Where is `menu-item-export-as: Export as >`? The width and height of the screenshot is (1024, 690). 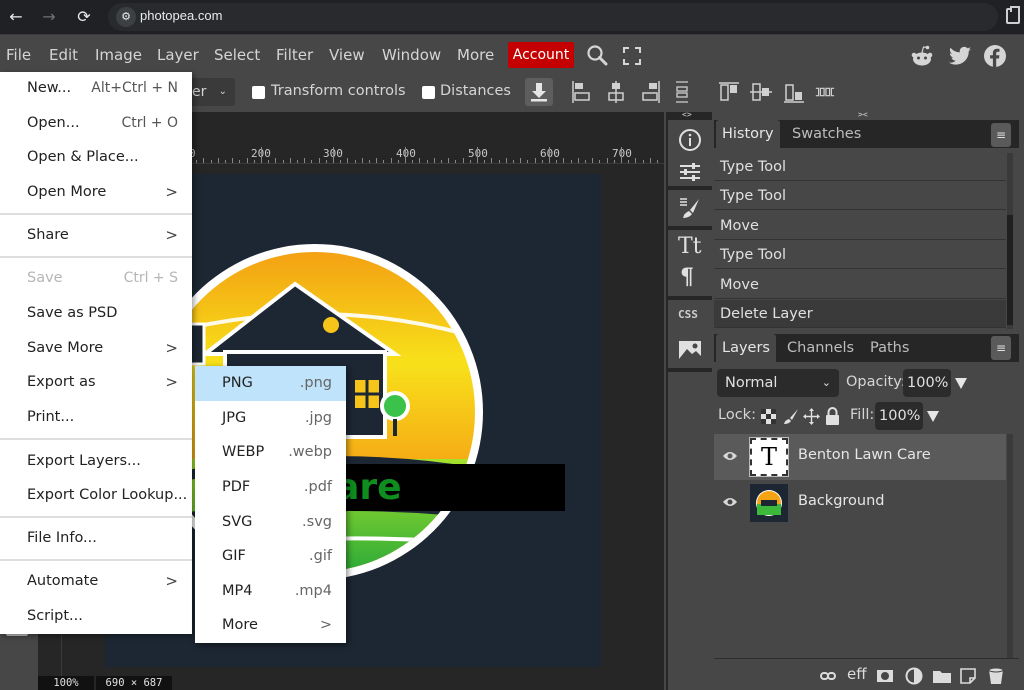
menu-item-export-as: Export as > is located at coordinates (96, 383).